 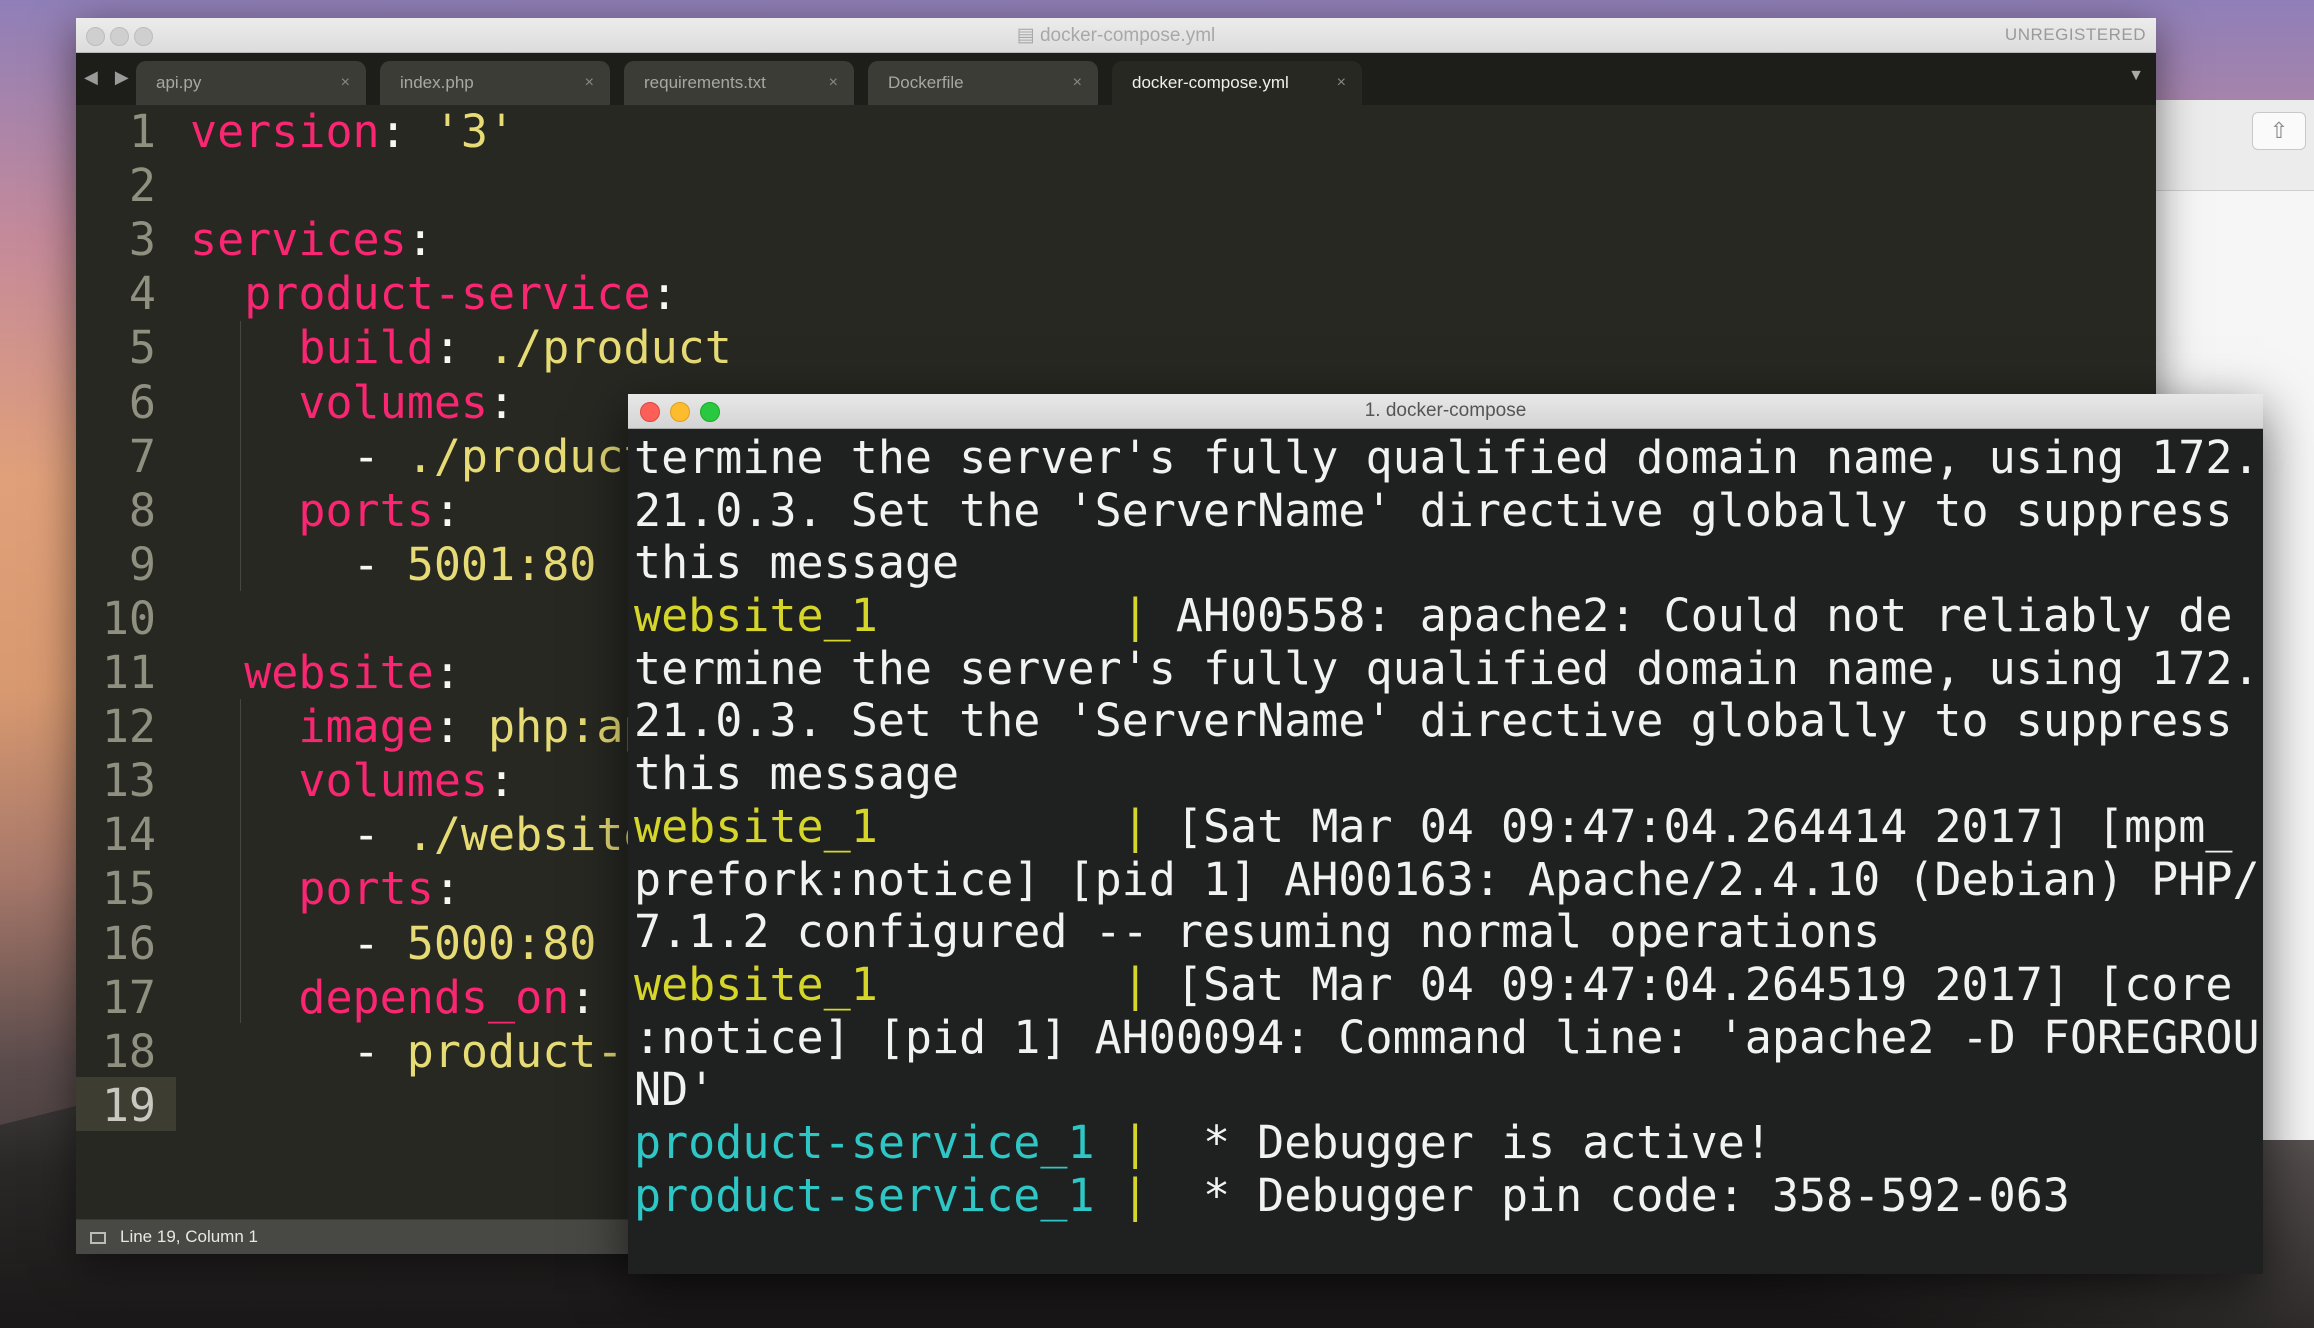 I want to click on line-number: 7, so click(x=142, y=456).